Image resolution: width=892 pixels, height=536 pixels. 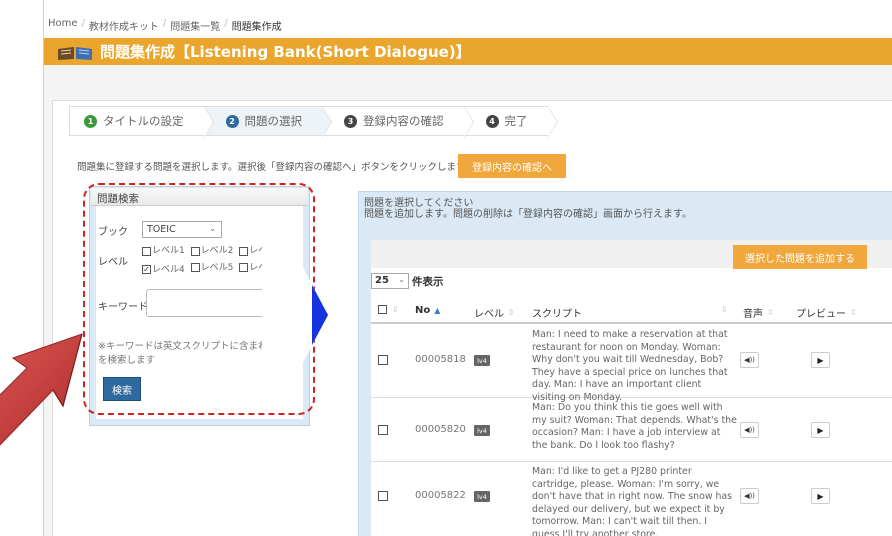 What do you see at coordinates (124, 27) in the screenshot?
I see `breadcrumb-kit: 教材作成キット` at bounding box center [124, 27].